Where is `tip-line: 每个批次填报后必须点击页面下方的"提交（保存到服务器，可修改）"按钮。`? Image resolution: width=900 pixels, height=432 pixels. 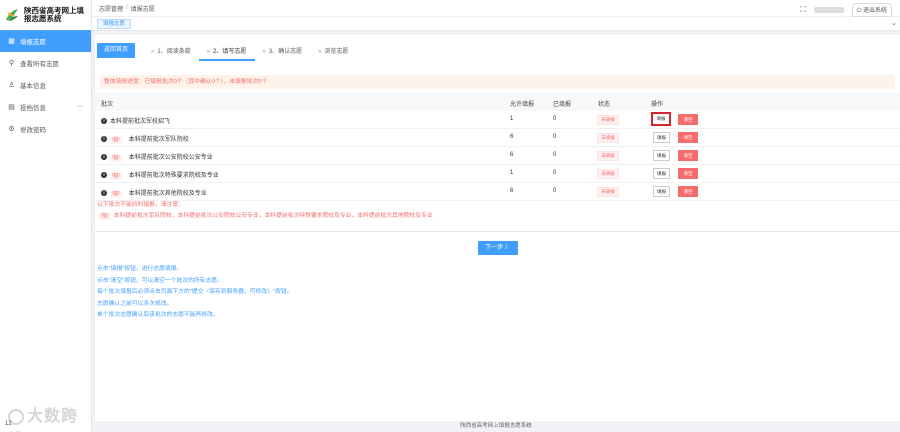
tip-line: 每个批次填报后必须点击页面下方的"提交（保存到服务器，可修改）"按钮。 is located at coordinates (195, 292).